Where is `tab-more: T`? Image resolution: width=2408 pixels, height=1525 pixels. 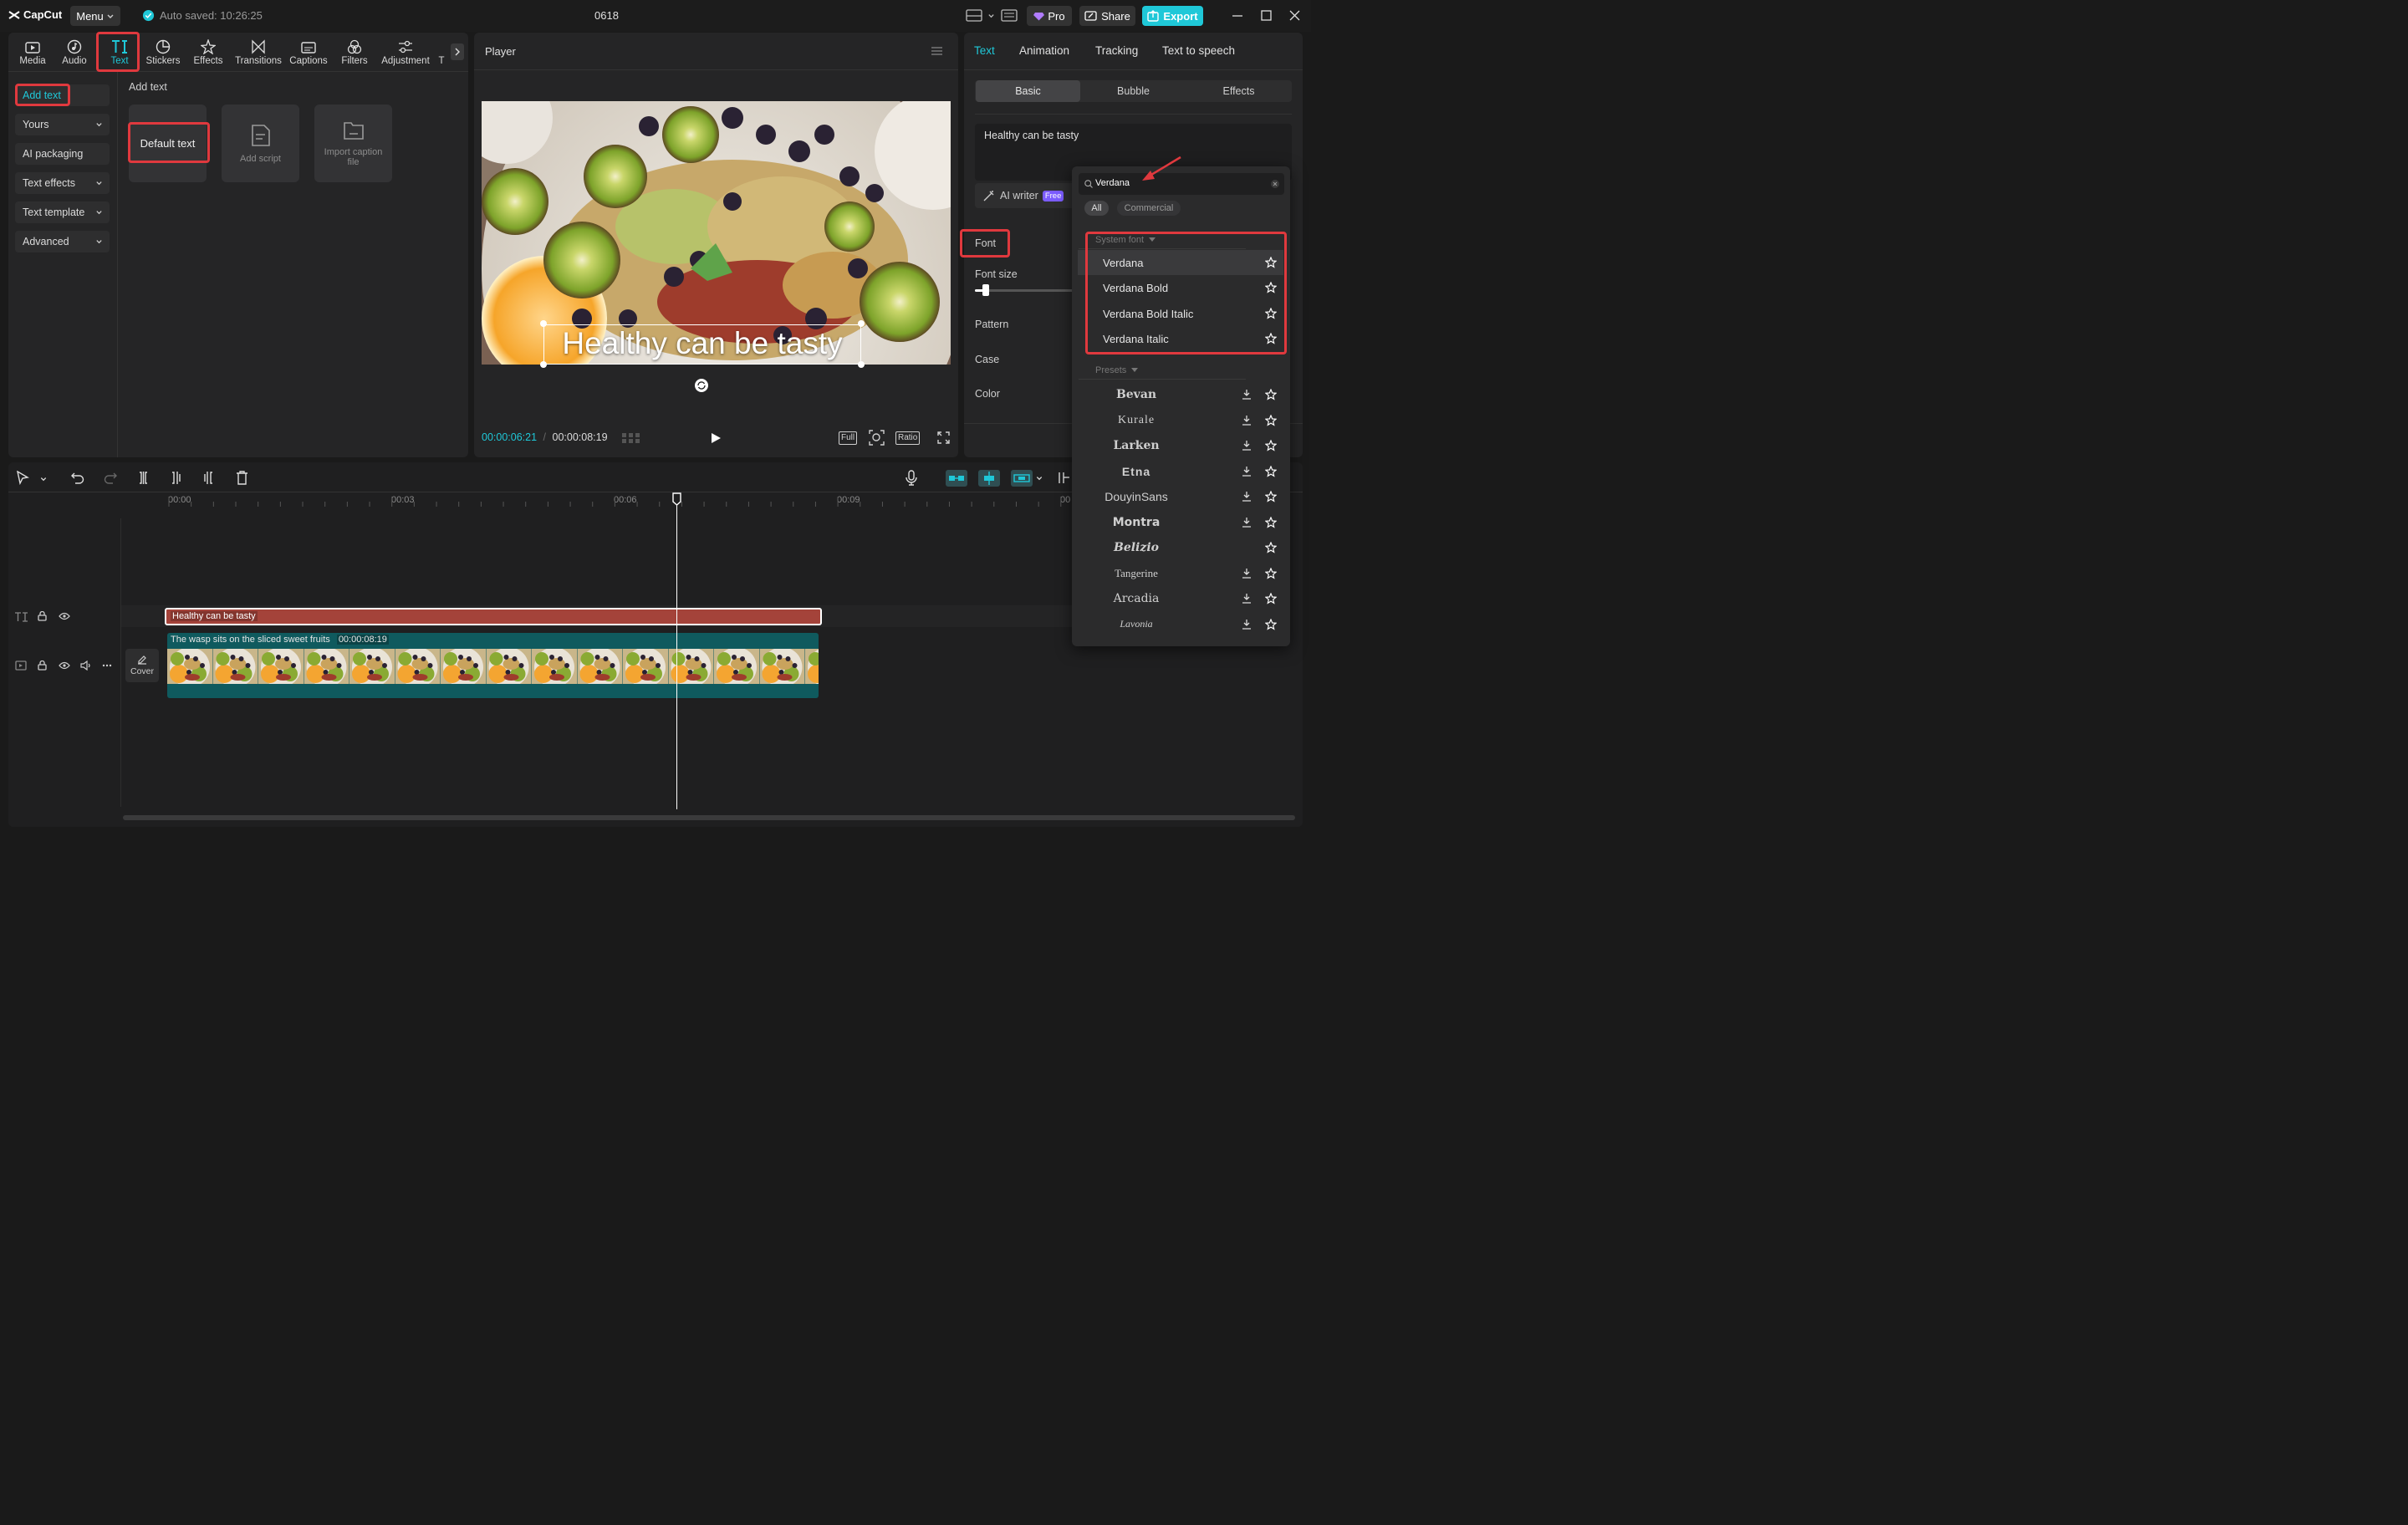 tab-more: T is located at coordinates (441, 51).